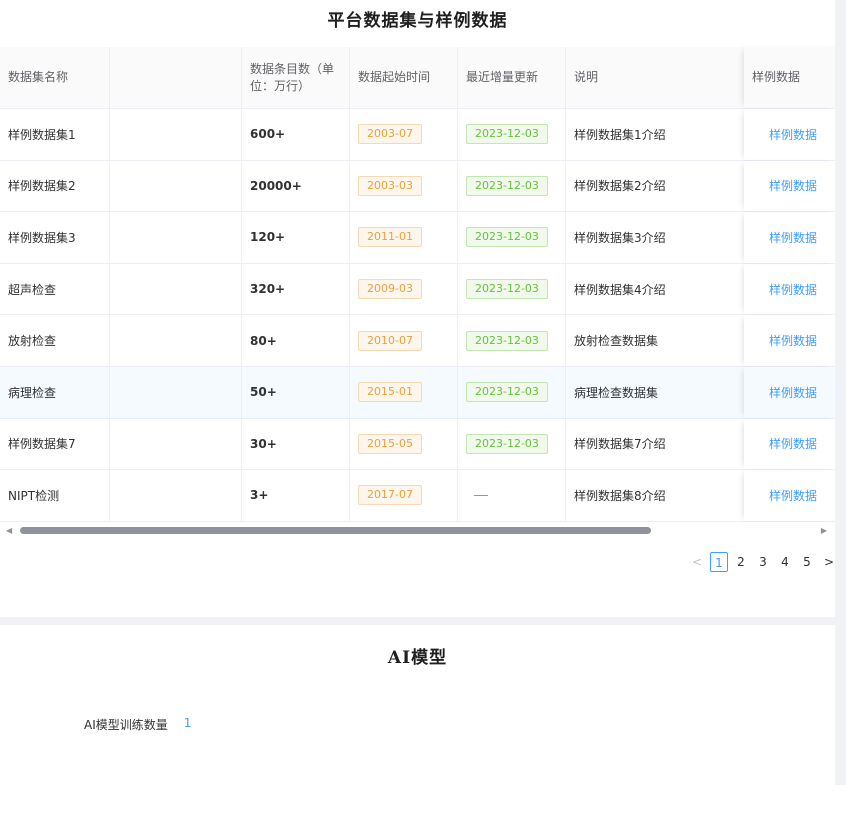 This screenshot has height=835, width=846. Describe the element at coordinates (55, 340) in the screenshot. I see `dataset-name-cell: 放射检查` at that location.